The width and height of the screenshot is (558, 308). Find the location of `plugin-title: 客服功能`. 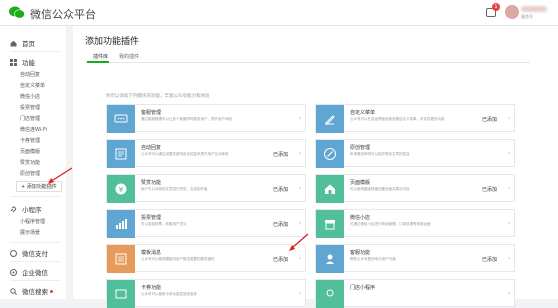

plugin-title: 客服功能 is located at coordinates (360, 253).